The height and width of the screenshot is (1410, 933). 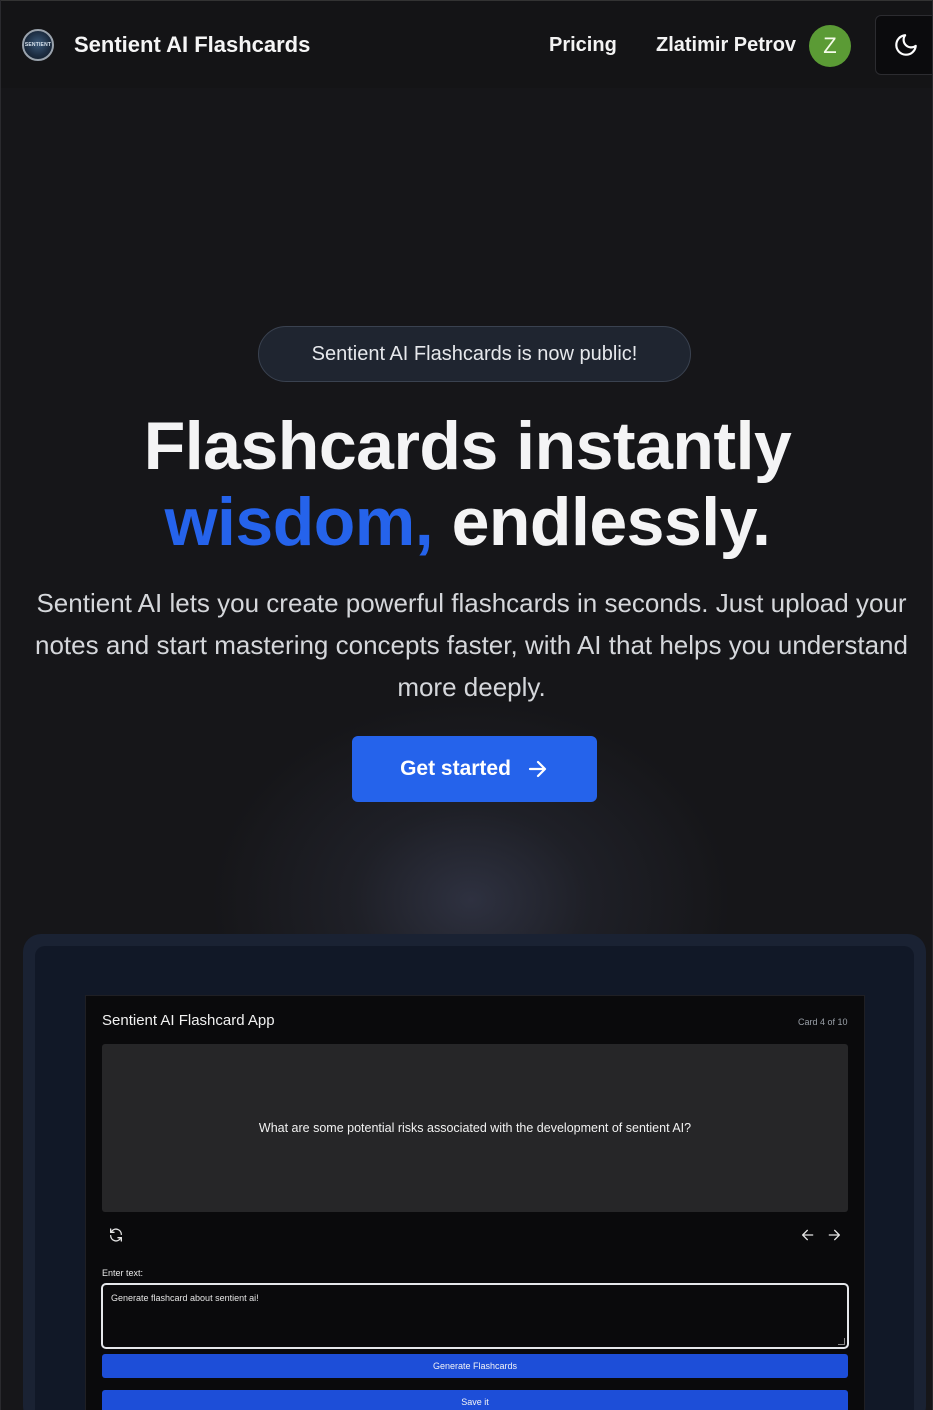 I want to click on moon-icon, so click(x=906, y=45).